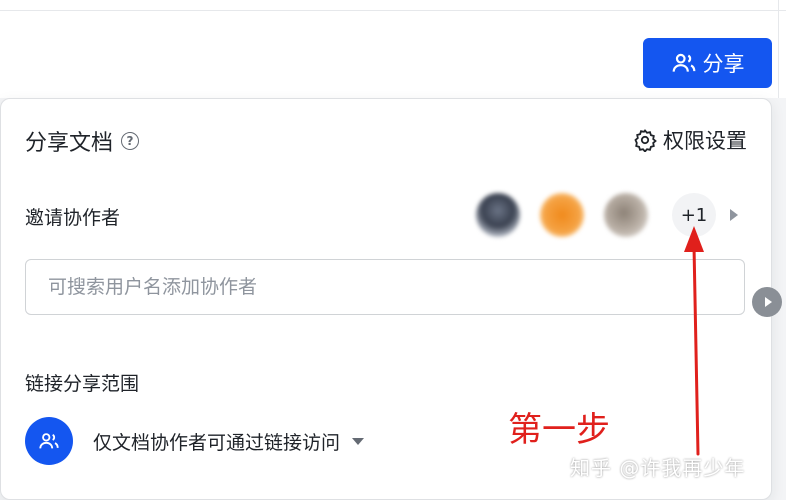 Image resolution: width=786 pixels, height=500 pixels. I want to click on gear-icon, so click(645, 140).